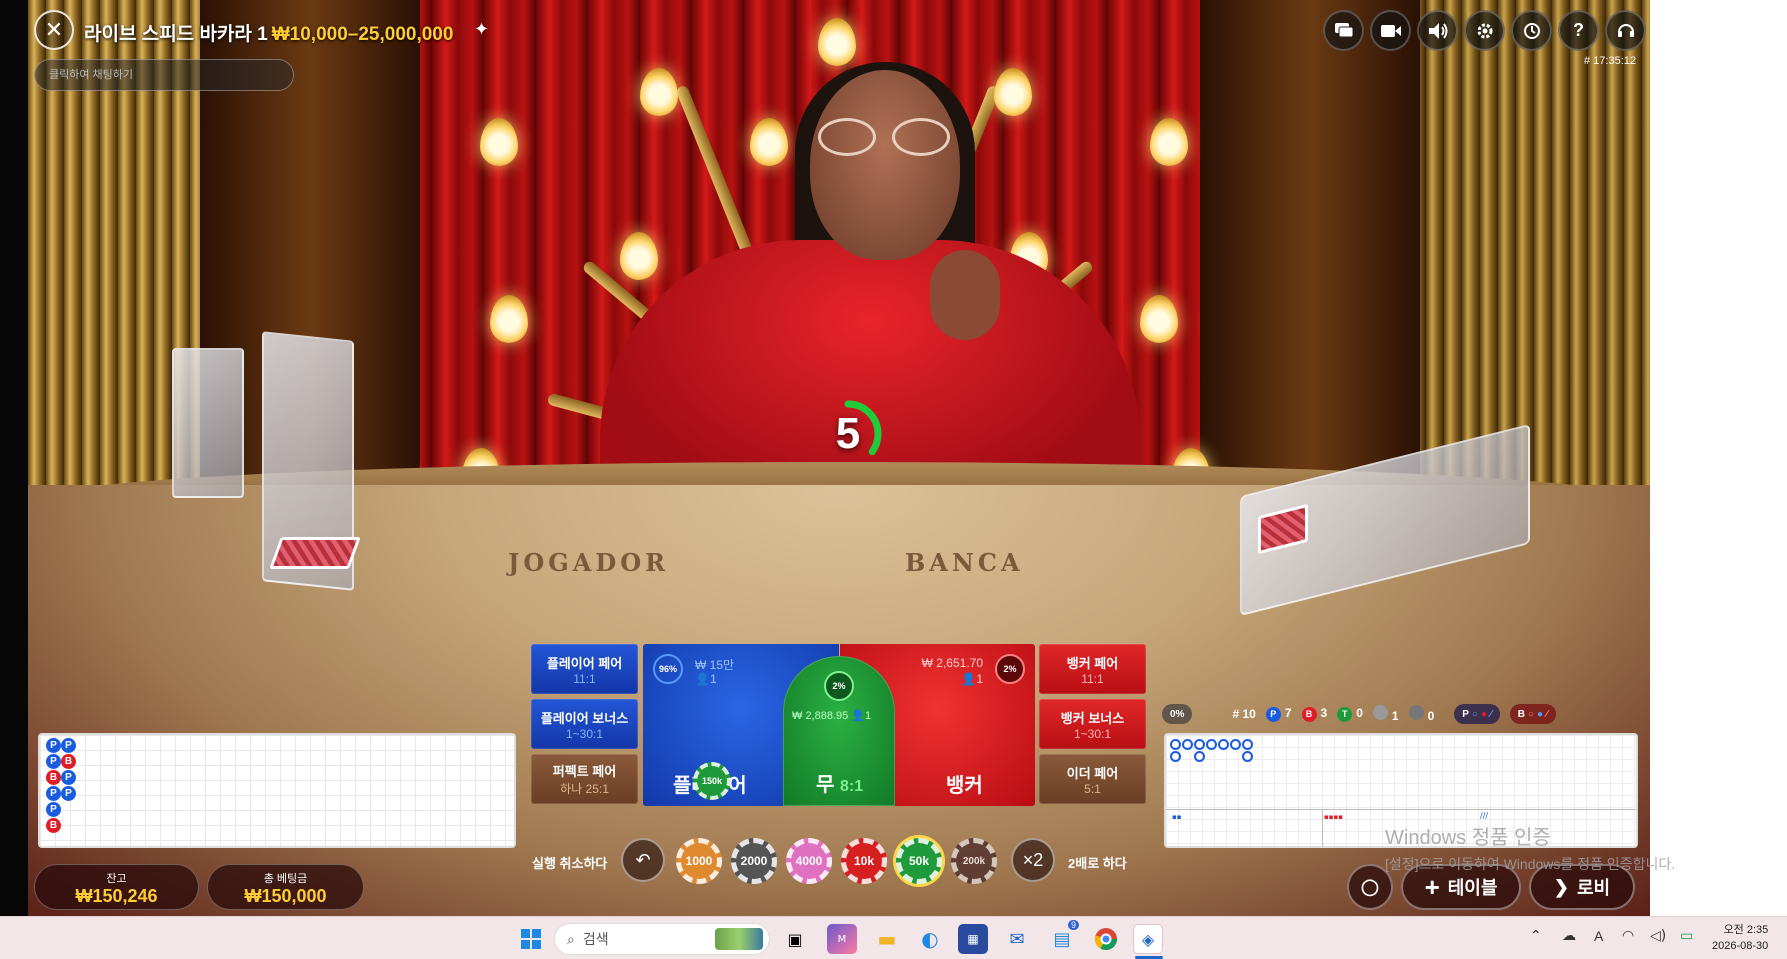 The image size is (1787, 959). Describe the element at coordinates (1484, 815) in the screenshot. I see `cockroach-mark: ∕∕∕` at that location.